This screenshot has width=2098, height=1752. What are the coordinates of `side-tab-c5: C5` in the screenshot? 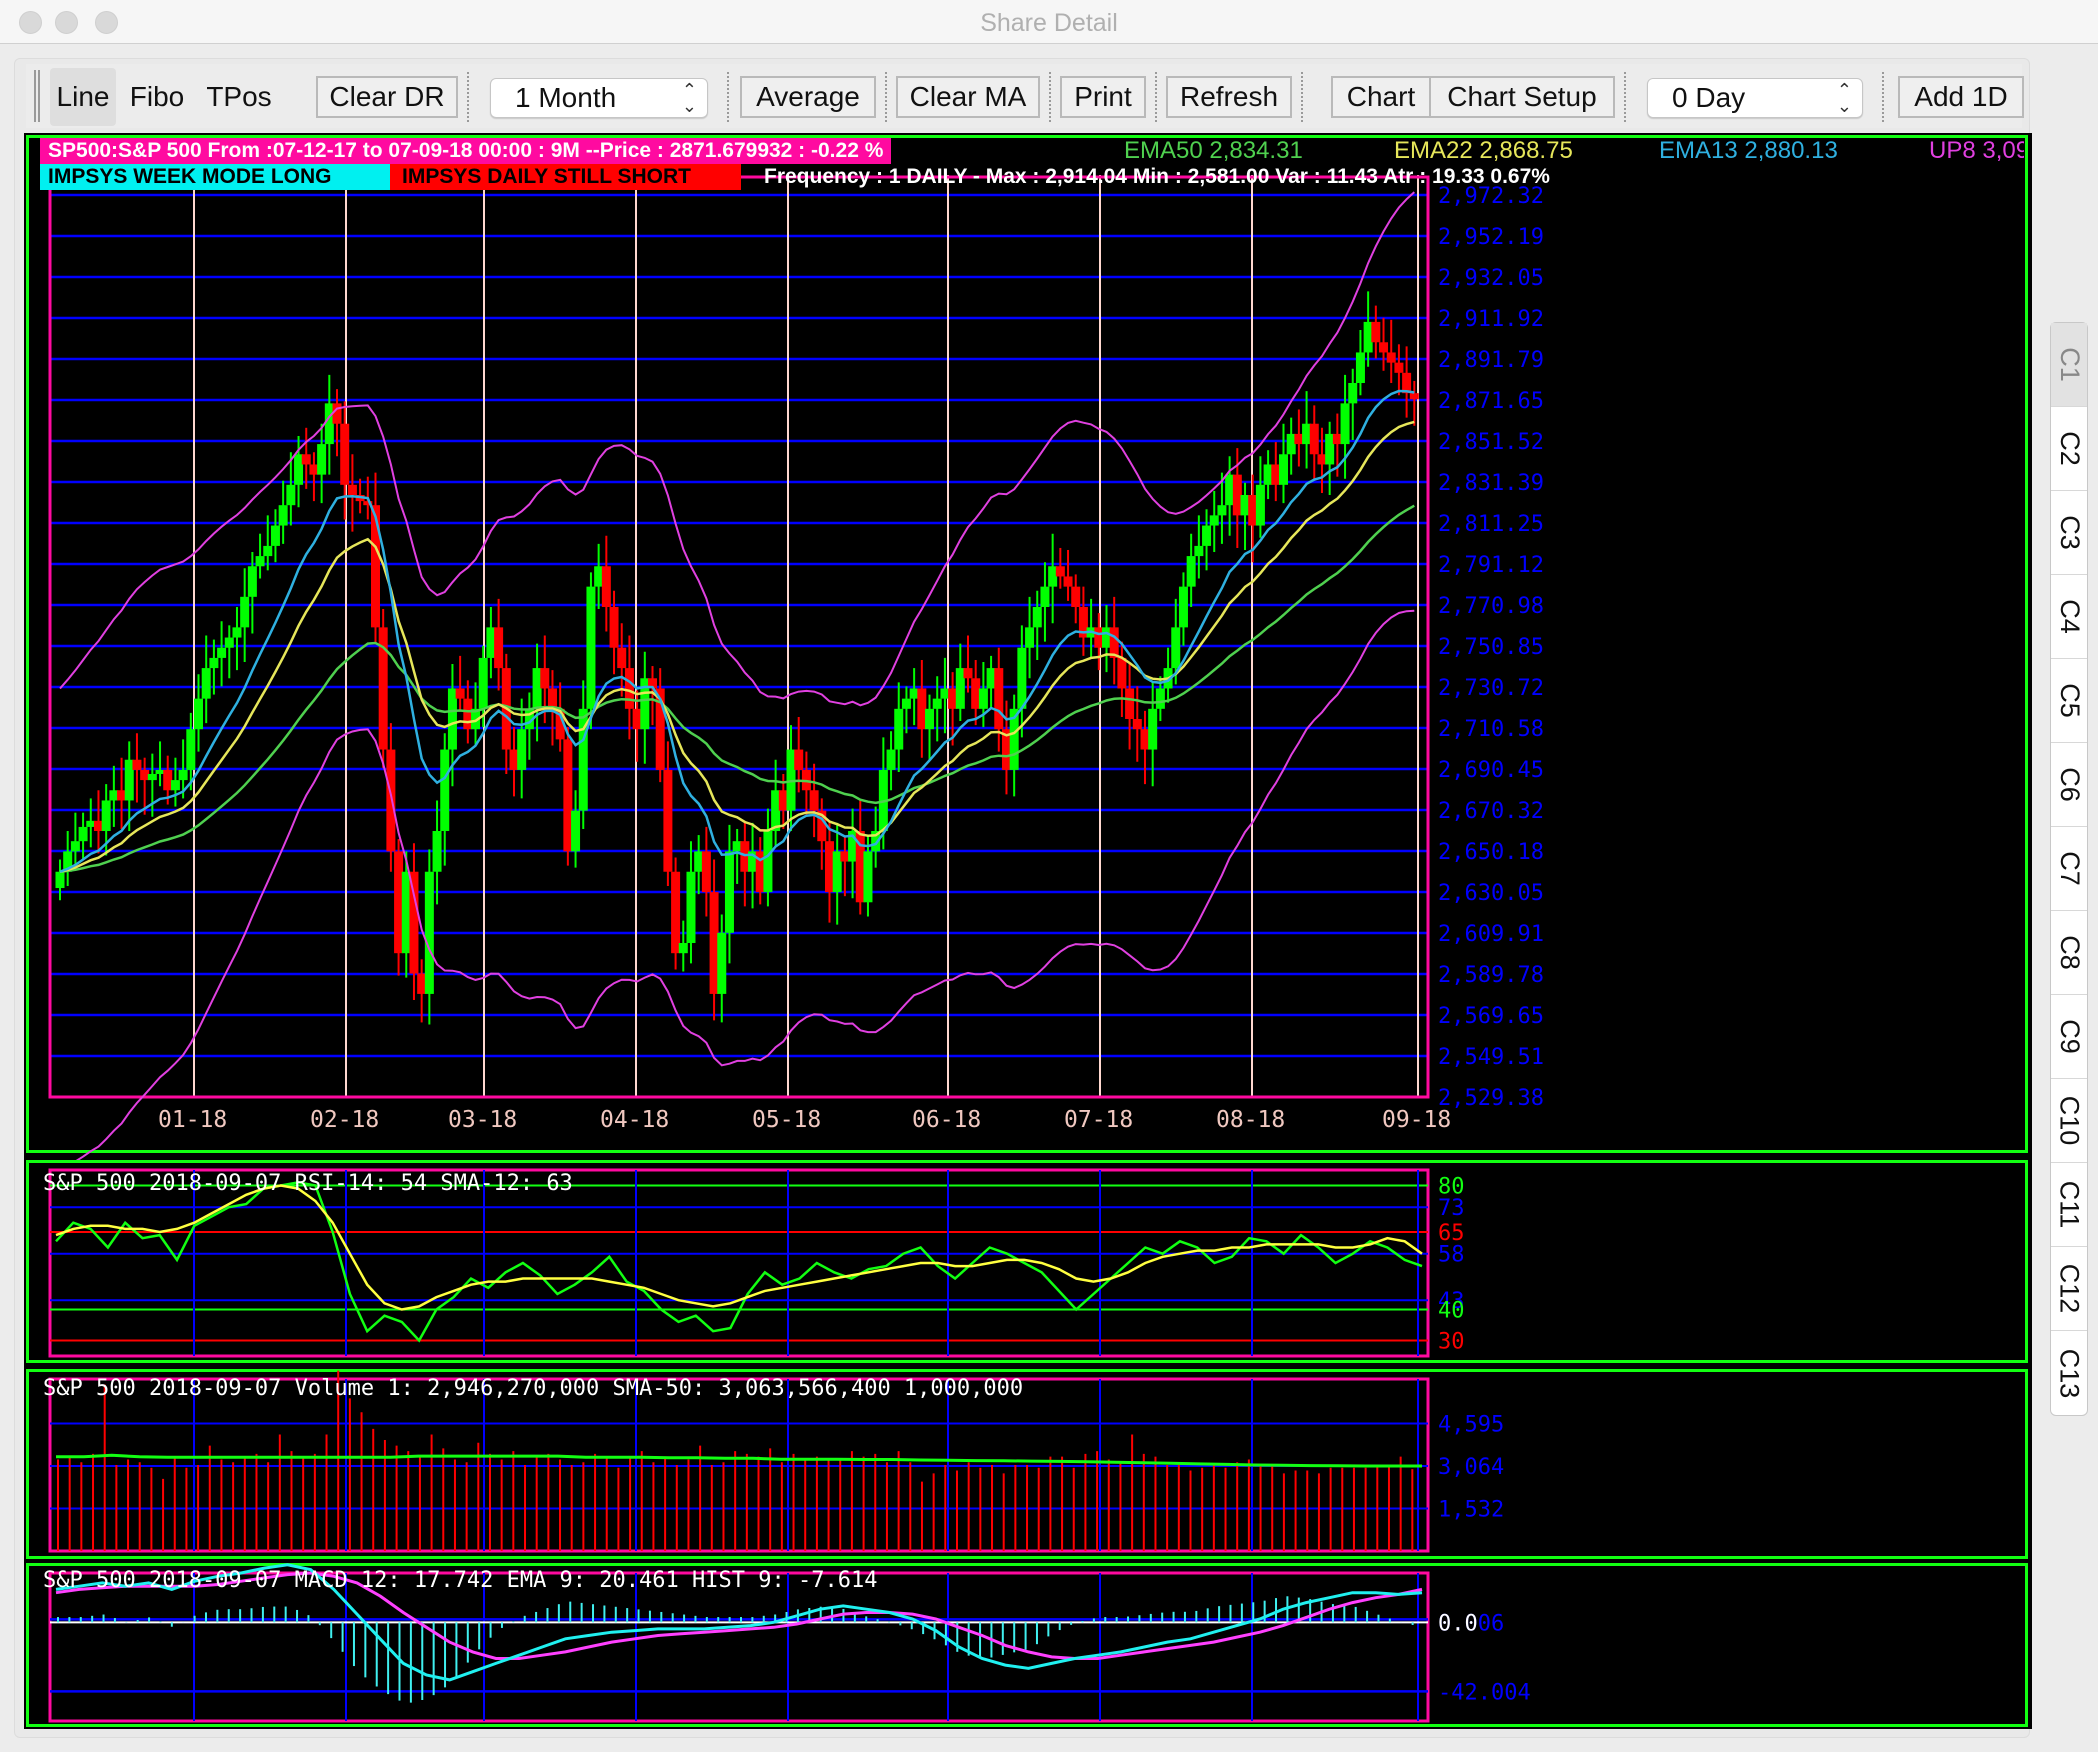 It's located at (2069, 701).